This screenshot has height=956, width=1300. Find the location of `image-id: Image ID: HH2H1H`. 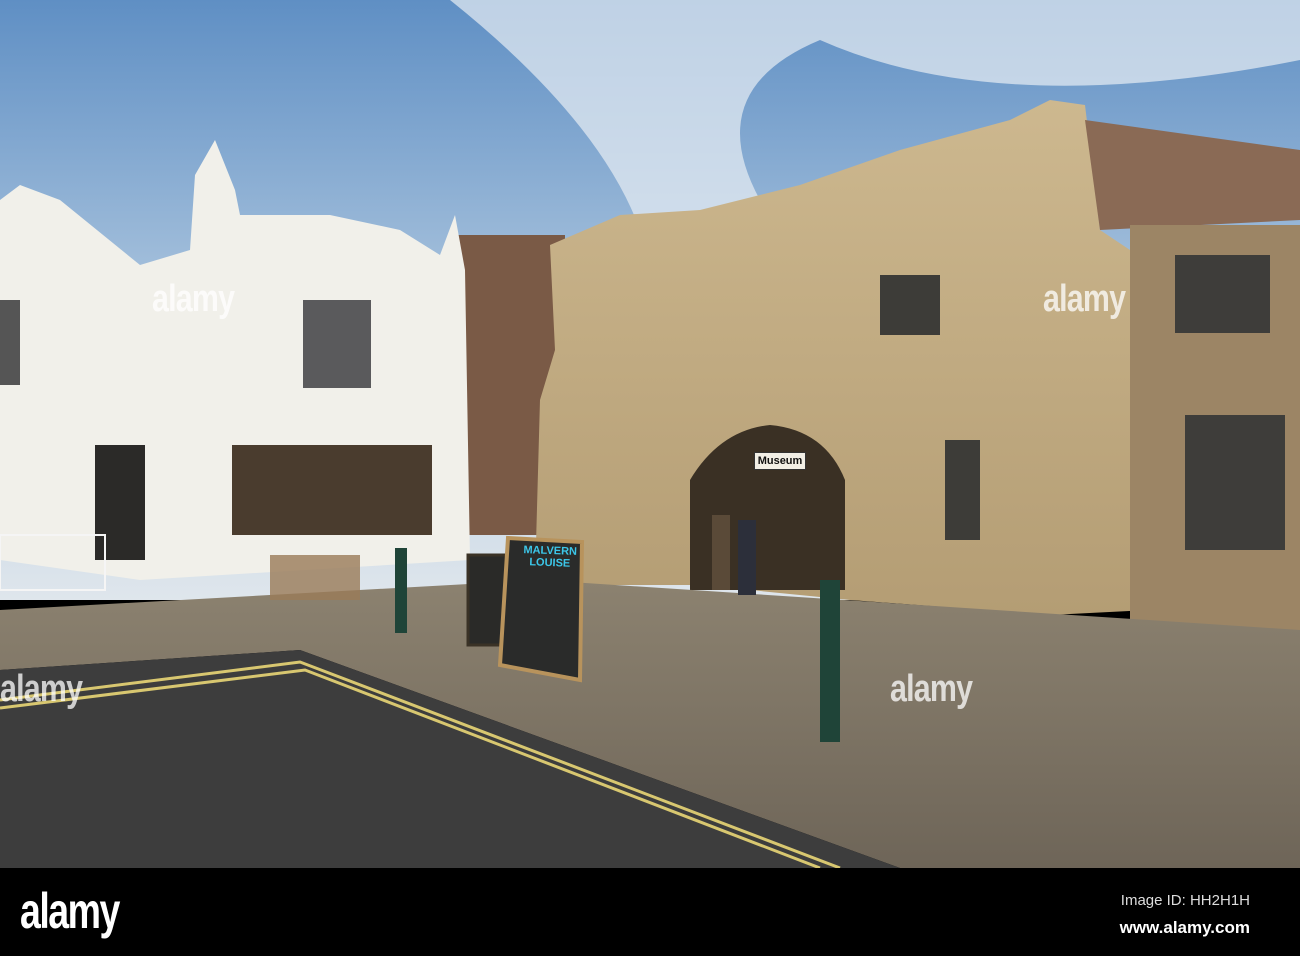

image-id: Image ID: HH2H1H is located at coordinates (1185, 900).